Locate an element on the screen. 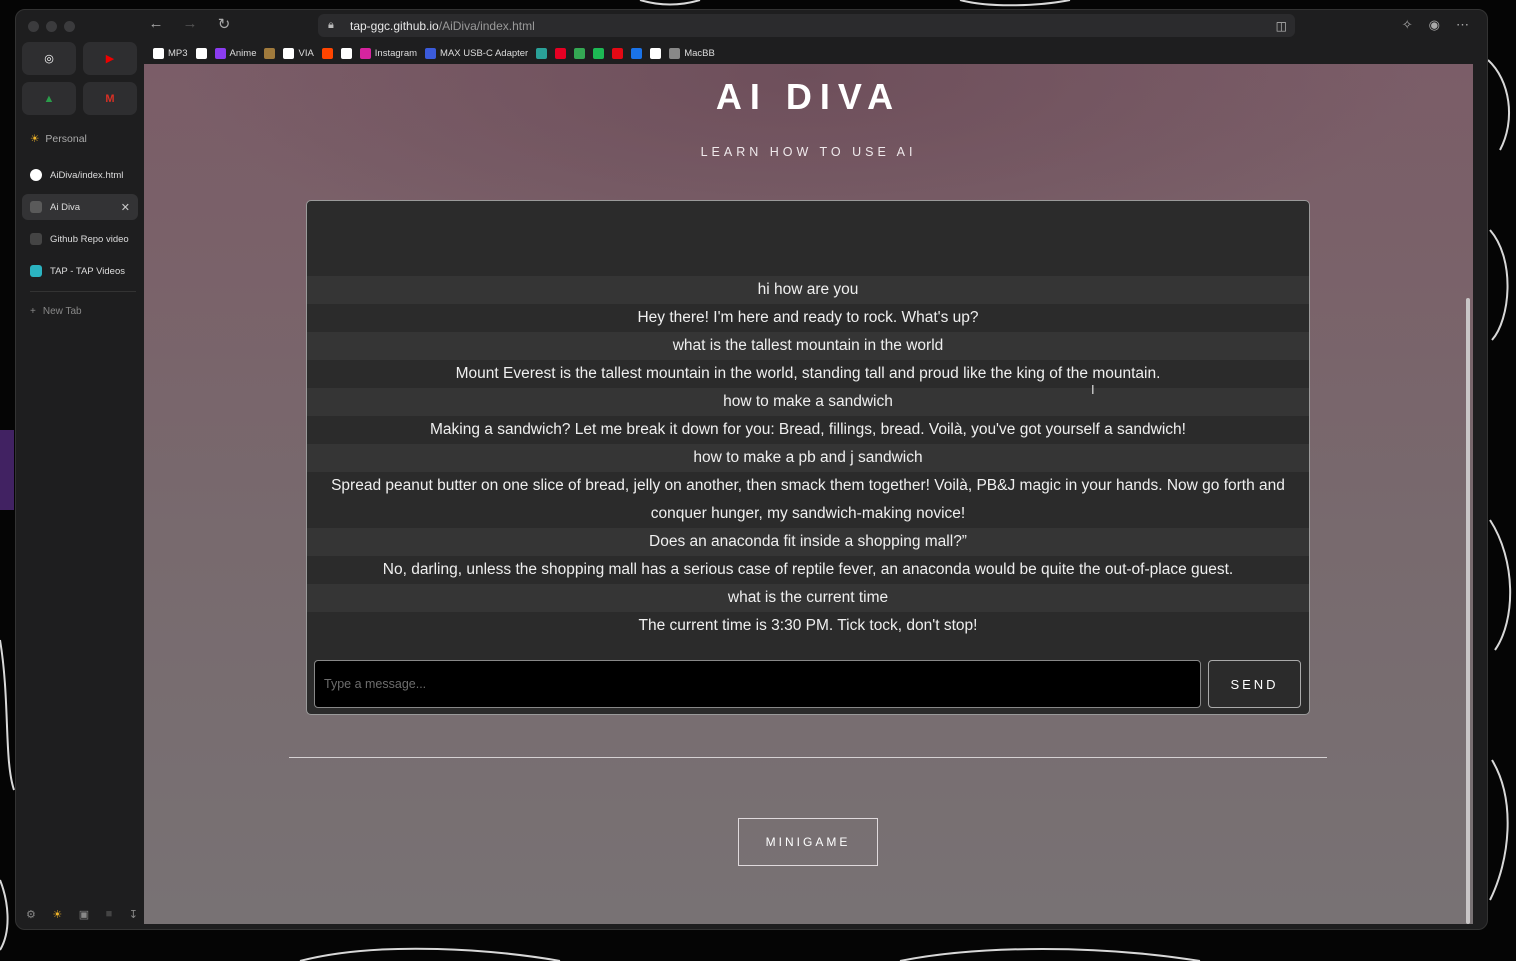  bookmark-item: MAX USB-C Adapter is located at coordinates (477, 53).